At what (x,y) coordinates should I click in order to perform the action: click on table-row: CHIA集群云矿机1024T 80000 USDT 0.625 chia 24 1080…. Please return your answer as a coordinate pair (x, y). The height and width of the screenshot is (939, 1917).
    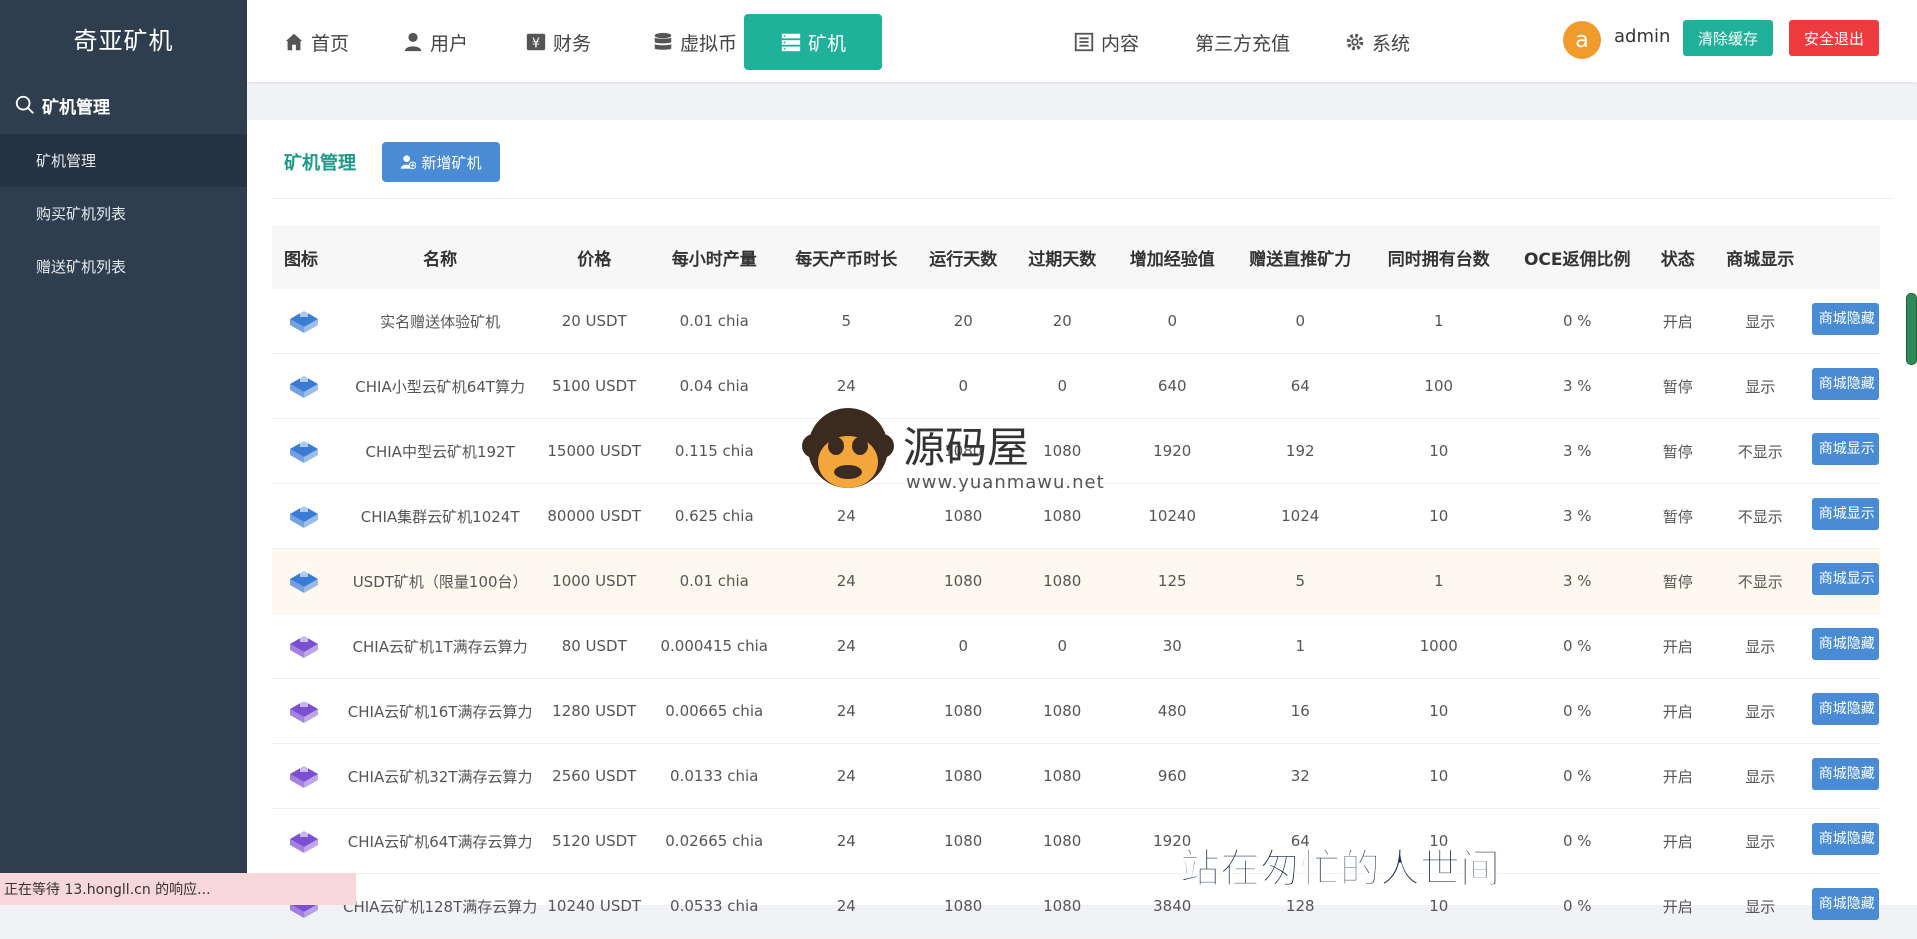
    Looking at the image, I should click on (1076, 516).